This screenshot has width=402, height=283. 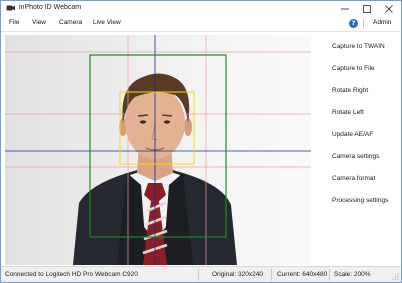 I want to click on resize-grip-icon, so click(x=395, y=277).